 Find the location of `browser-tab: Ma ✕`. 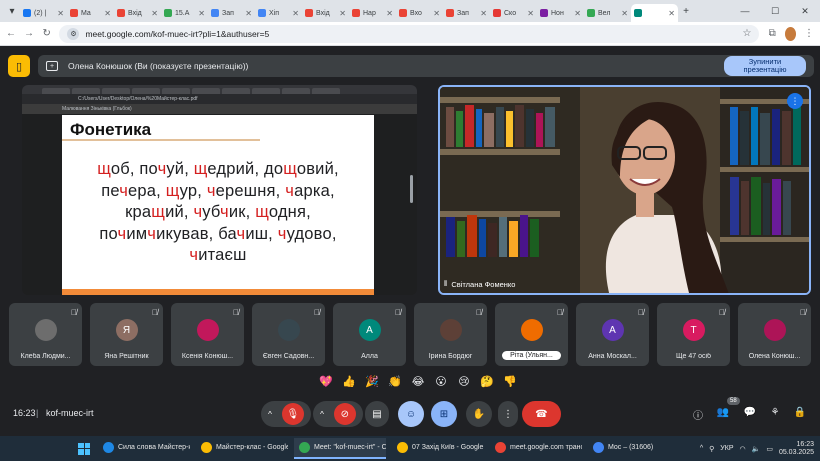

browser-tab: Ma ✕ is located at coordinates (90, 13).